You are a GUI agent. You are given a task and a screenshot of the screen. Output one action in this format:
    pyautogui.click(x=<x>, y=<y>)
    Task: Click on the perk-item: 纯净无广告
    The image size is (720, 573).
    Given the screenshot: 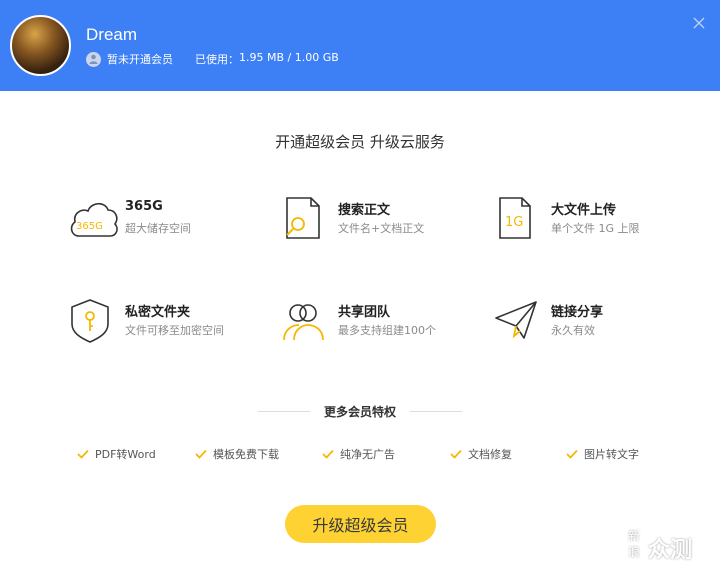 What is the action you would take?
    pyautogui.click(x=358, y=454)
    